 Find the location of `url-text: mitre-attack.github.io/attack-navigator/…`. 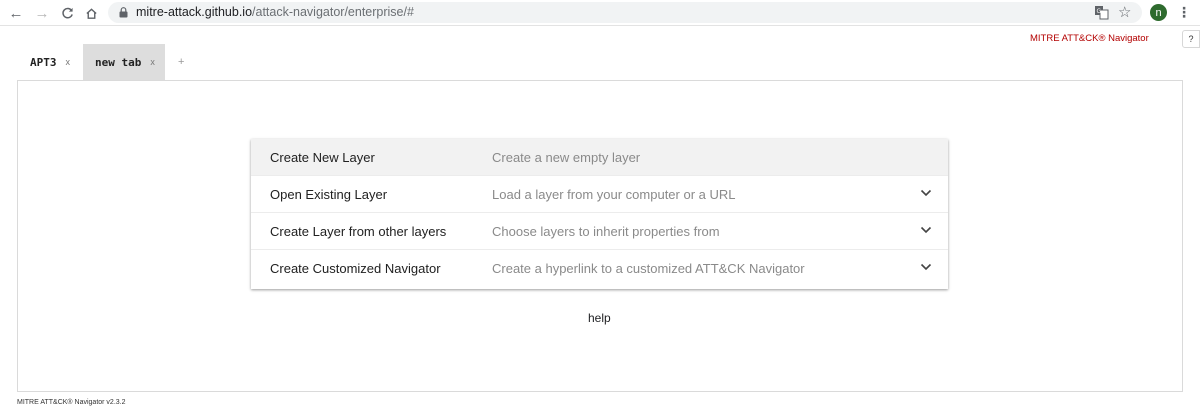

url-text: mitre-attack.github.io/attack-navigator/… is located at coordinates (275, 12).